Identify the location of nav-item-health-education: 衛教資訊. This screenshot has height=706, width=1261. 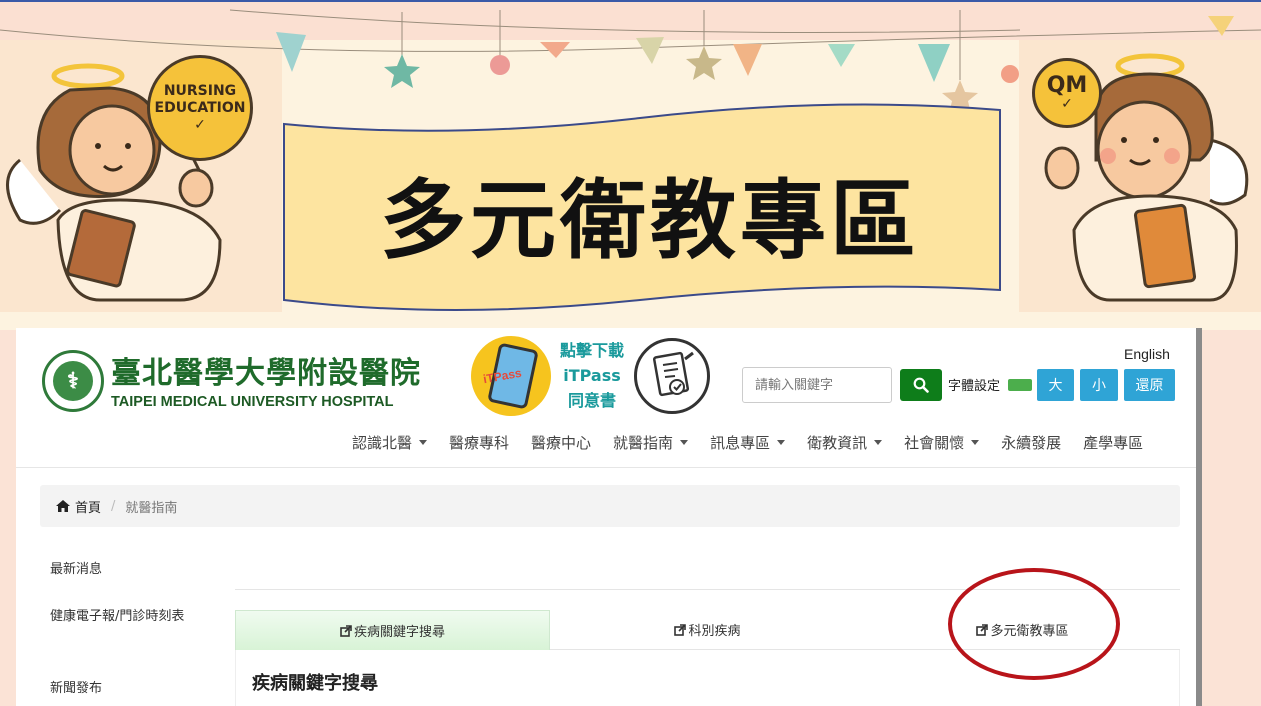
(845, 442).